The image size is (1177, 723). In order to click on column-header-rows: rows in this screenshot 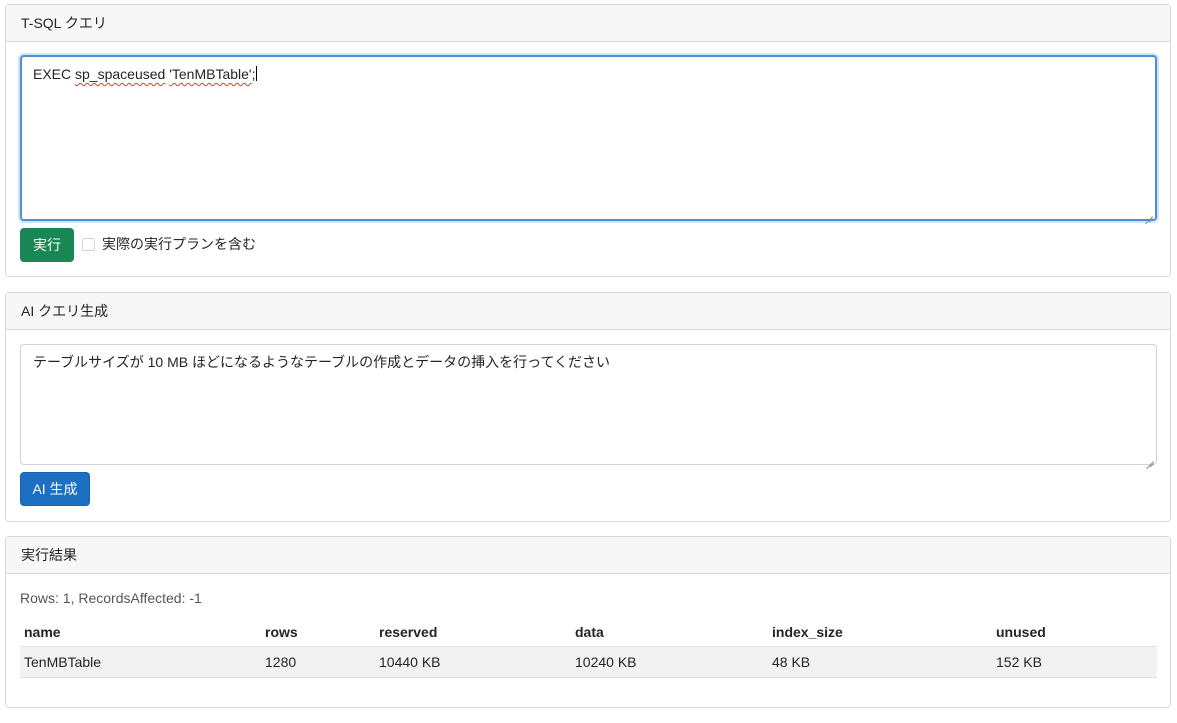, I will do `click(281, 631)`.